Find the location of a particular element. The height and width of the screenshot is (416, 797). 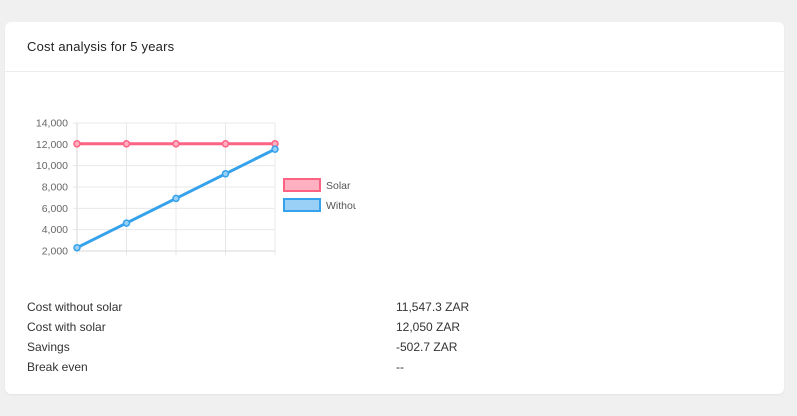

stat-row-cost-with-solar: Cost with solar 12,050 ZAR is located at coordinates (397, 327).